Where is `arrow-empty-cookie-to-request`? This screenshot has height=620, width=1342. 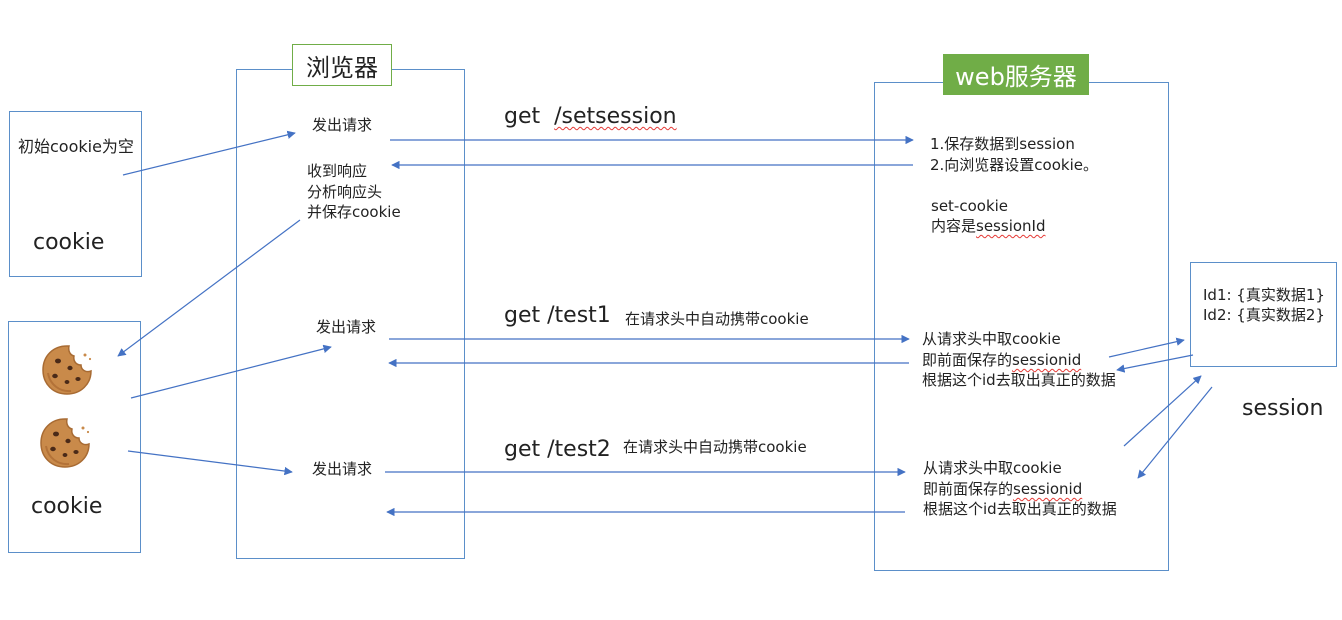
arrow-empty-cookie-to-request is located at coordinates (209, 153).